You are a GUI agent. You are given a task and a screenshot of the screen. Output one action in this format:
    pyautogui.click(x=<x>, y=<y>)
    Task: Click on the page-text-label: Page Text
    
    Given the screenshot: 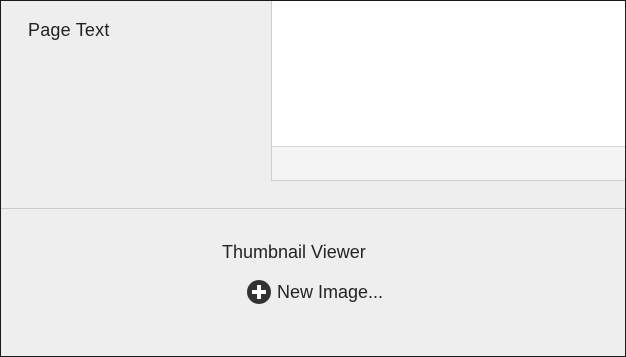 What is the action you would take?
    pyautogui.click(x=69, y=30)
    